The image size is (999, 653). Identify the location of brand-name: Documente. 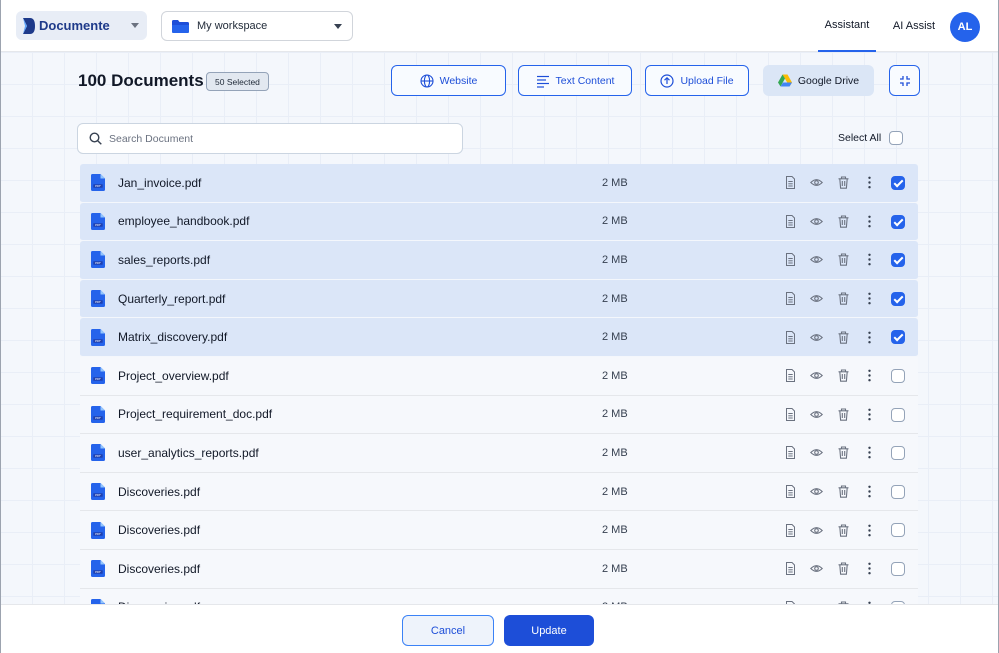
(74, 25).